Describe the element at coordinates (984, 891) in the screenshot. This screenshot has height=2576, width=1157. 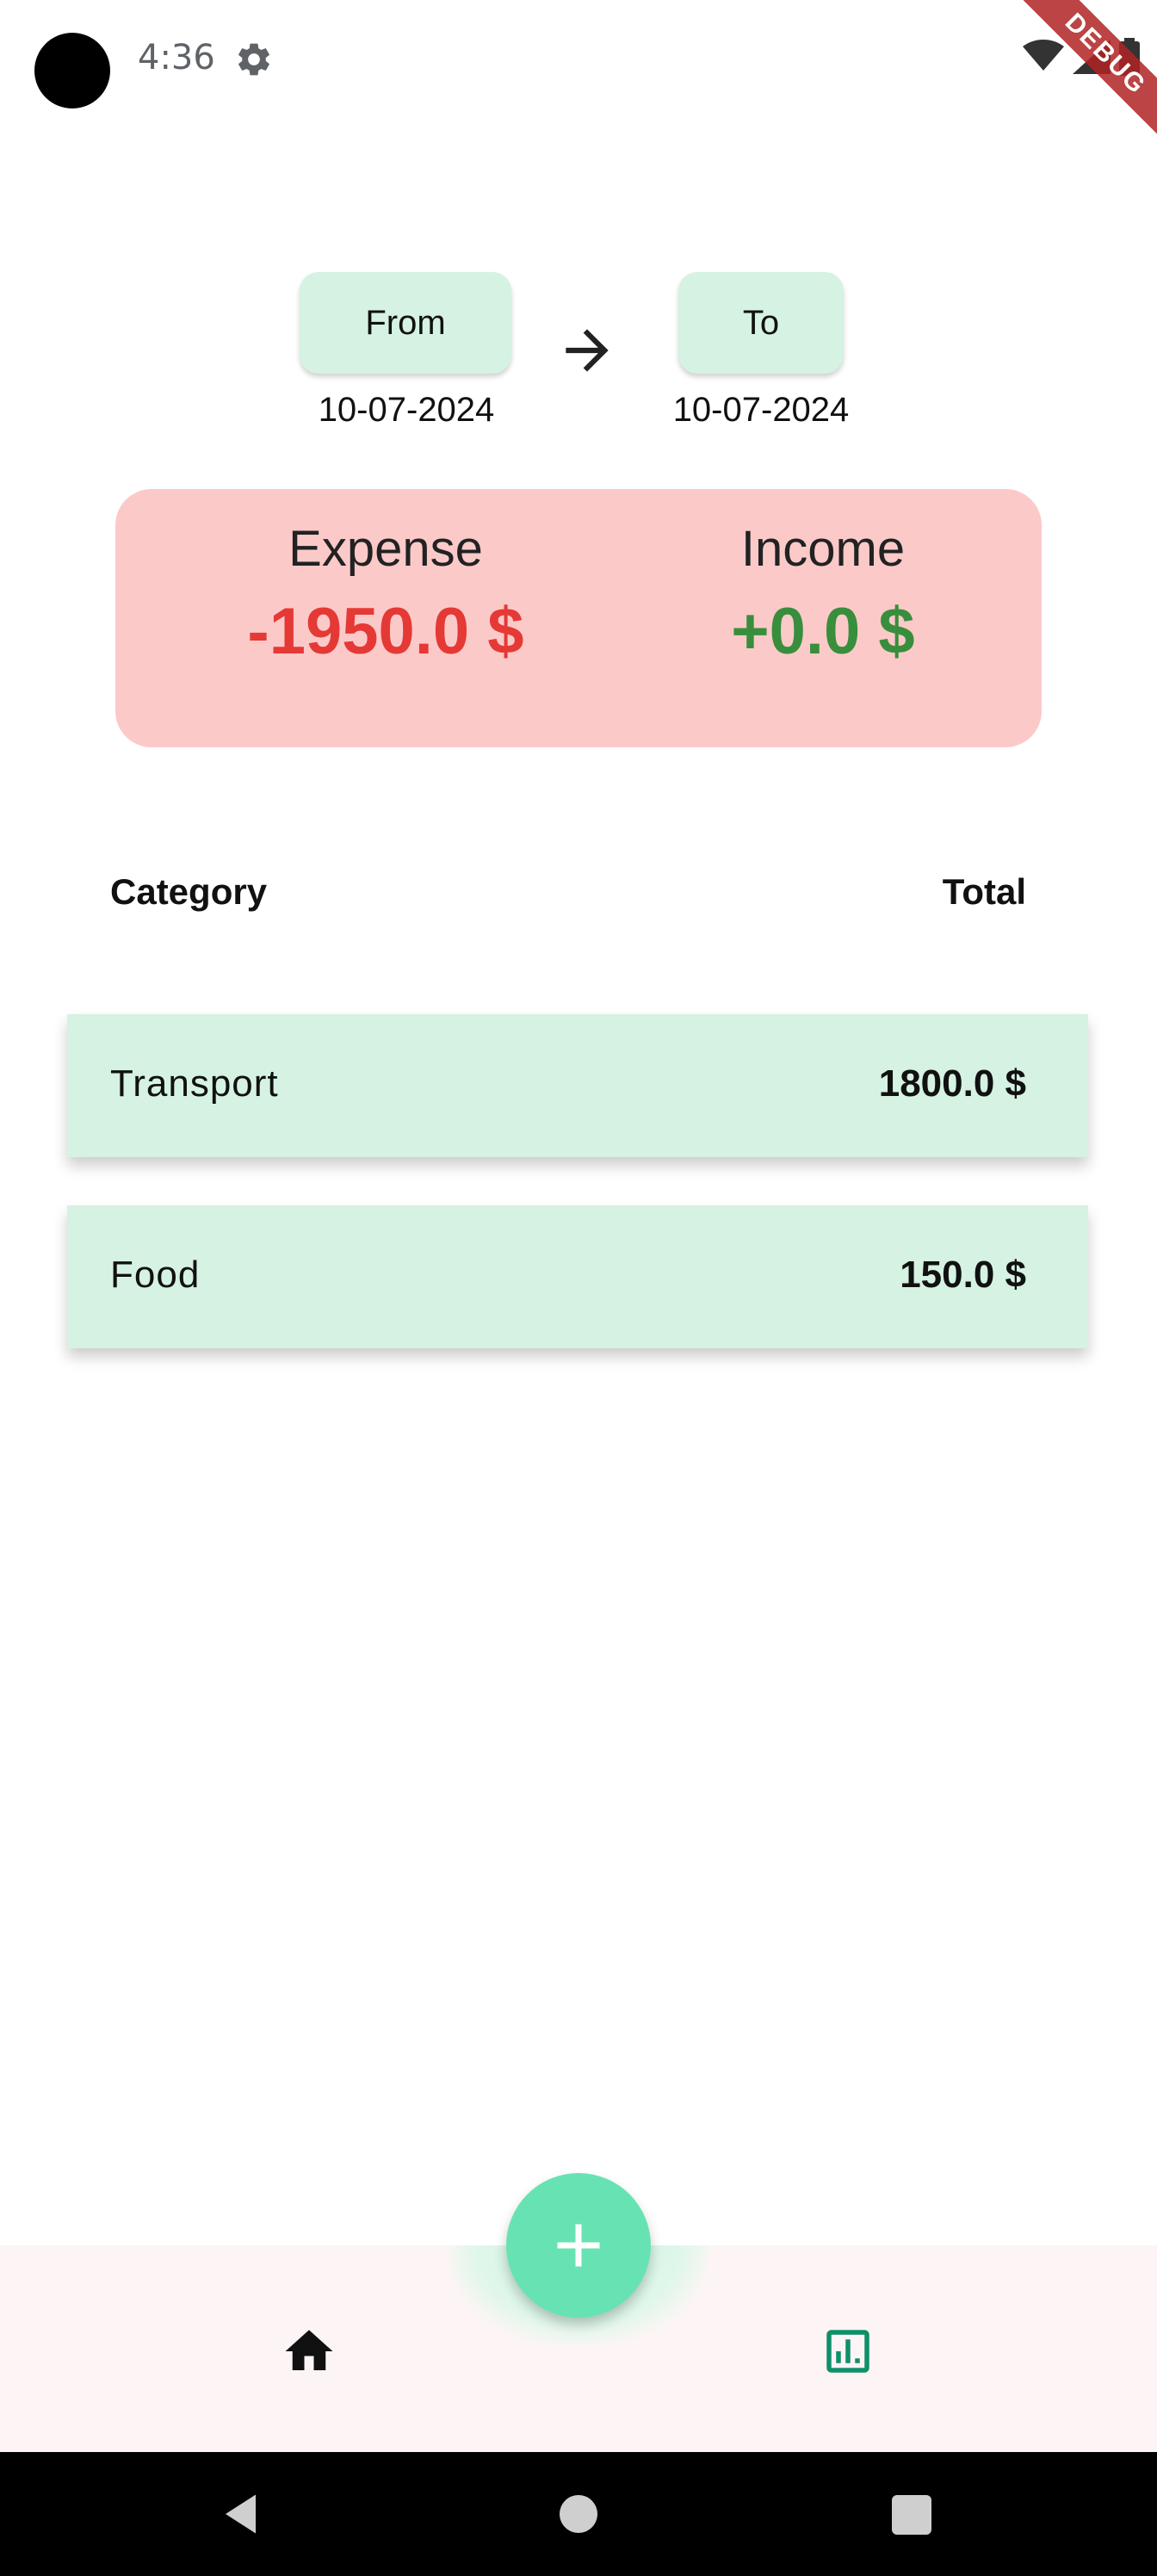
I see `total-header: Total` at that location.